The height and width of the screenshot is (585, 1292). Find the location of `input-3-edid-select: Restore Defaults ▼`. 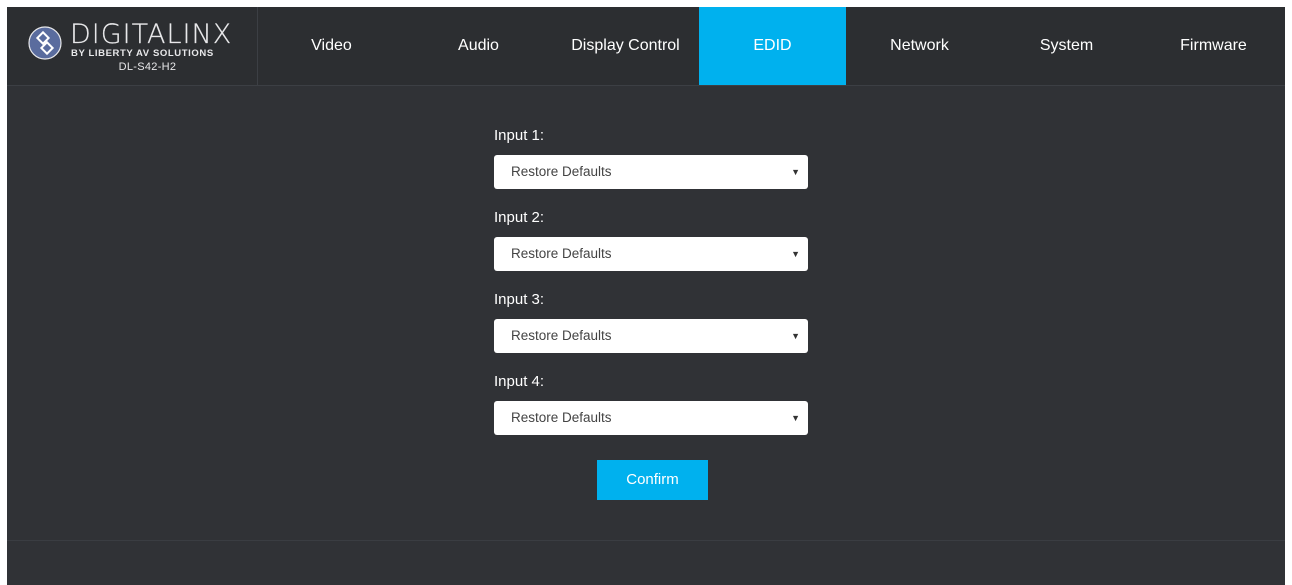

input-3-edid-select: Restore Defaults ▼ is located at coordinates (651, 336).